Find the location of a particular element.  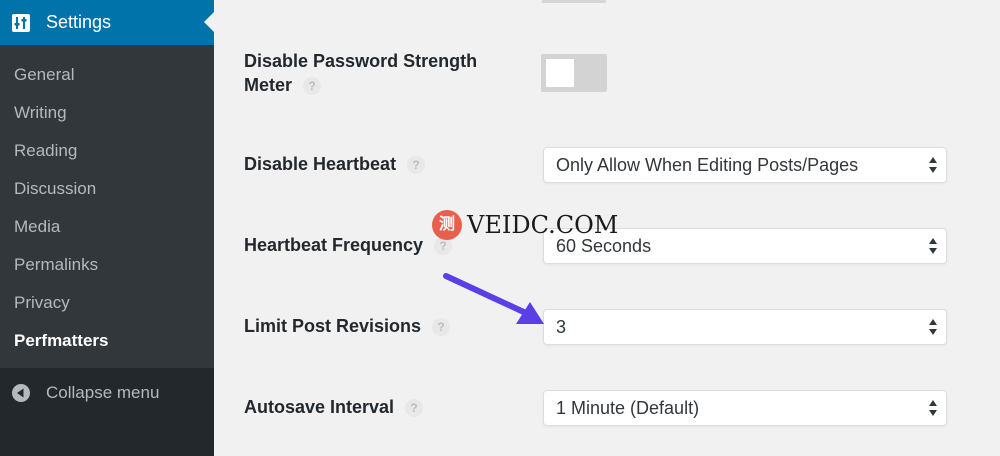

submenu-item-privacy: Privacy is located at coordinates (42, 303).